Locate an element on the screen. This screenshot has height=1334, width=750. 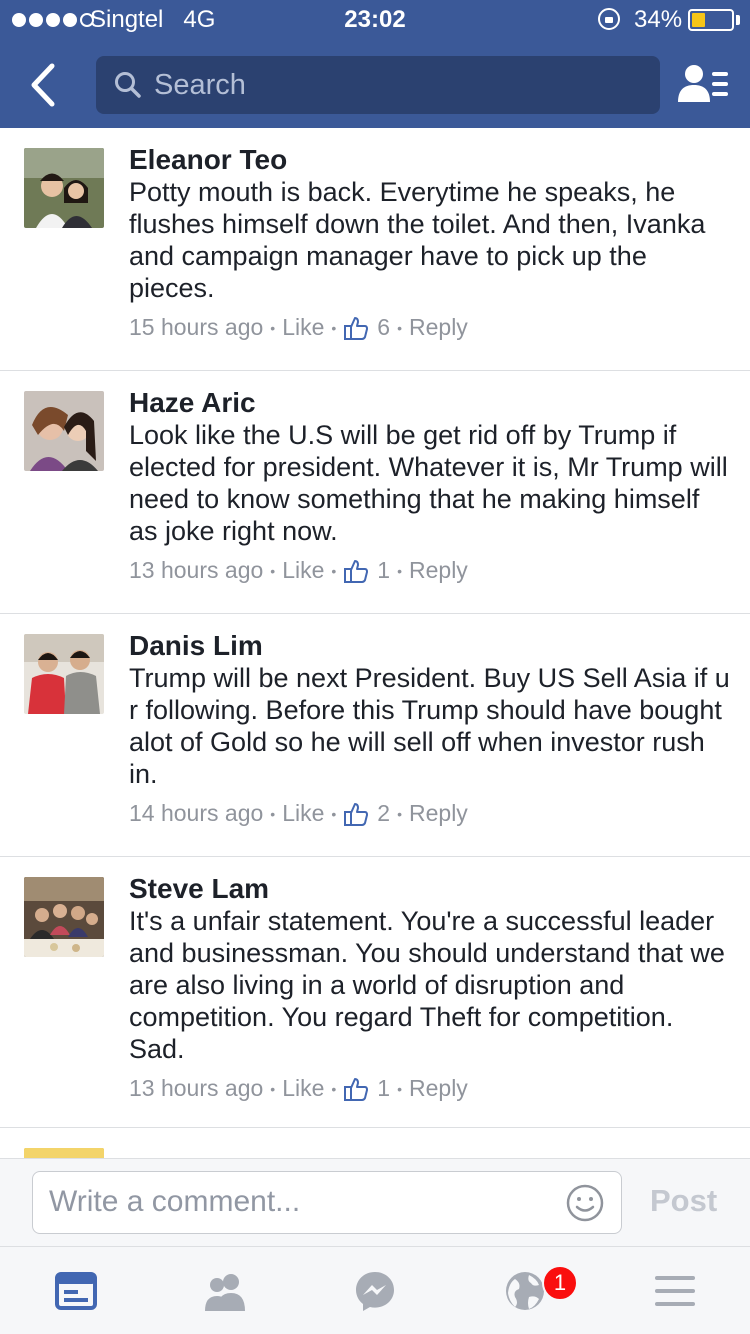
rotation-lock-icon is located at coordinates (609, 19).